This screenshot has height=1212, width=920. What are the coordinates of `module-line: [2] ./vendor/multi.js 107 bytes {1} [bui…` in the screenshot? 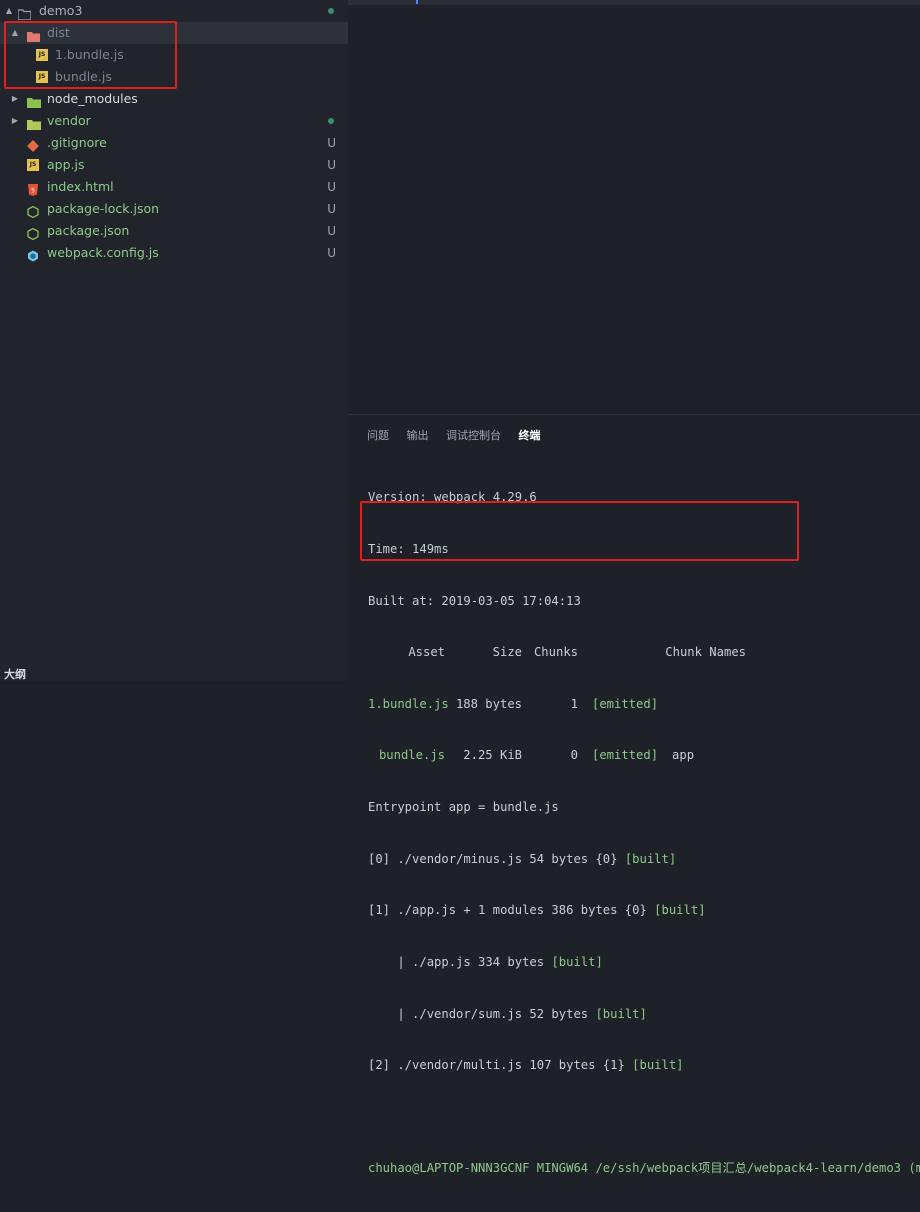 It's located at (644, 1065).